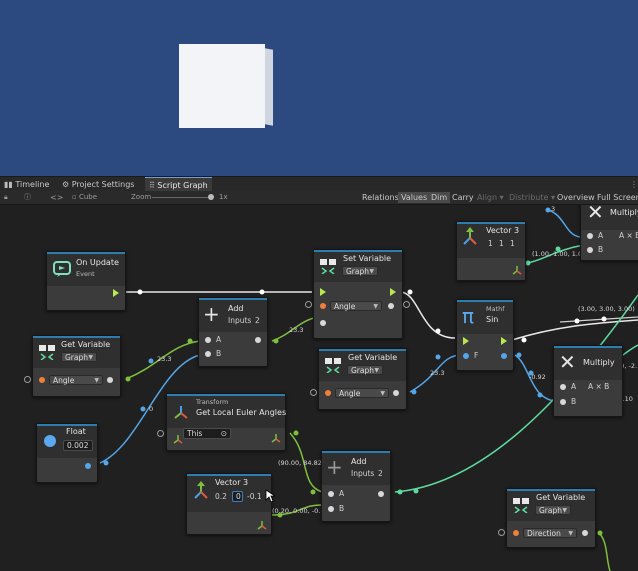 Image resolution: width=638 pixels, height=571 pixels. What do you see at coordinates (64, 380) in the screenshot?
I see `dropdown-value: Angle` at bounding box center [64, 380].